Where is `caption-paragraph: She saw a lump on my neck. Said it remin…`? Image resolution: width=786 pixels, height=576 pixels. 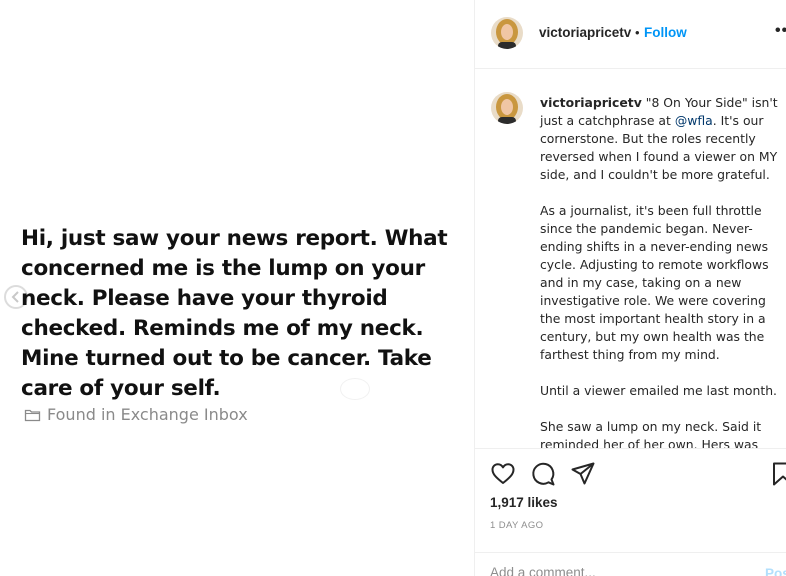
caption-paragraph: She saw a lump on my neck. Said it remin… is located at coordinates (651, 433).